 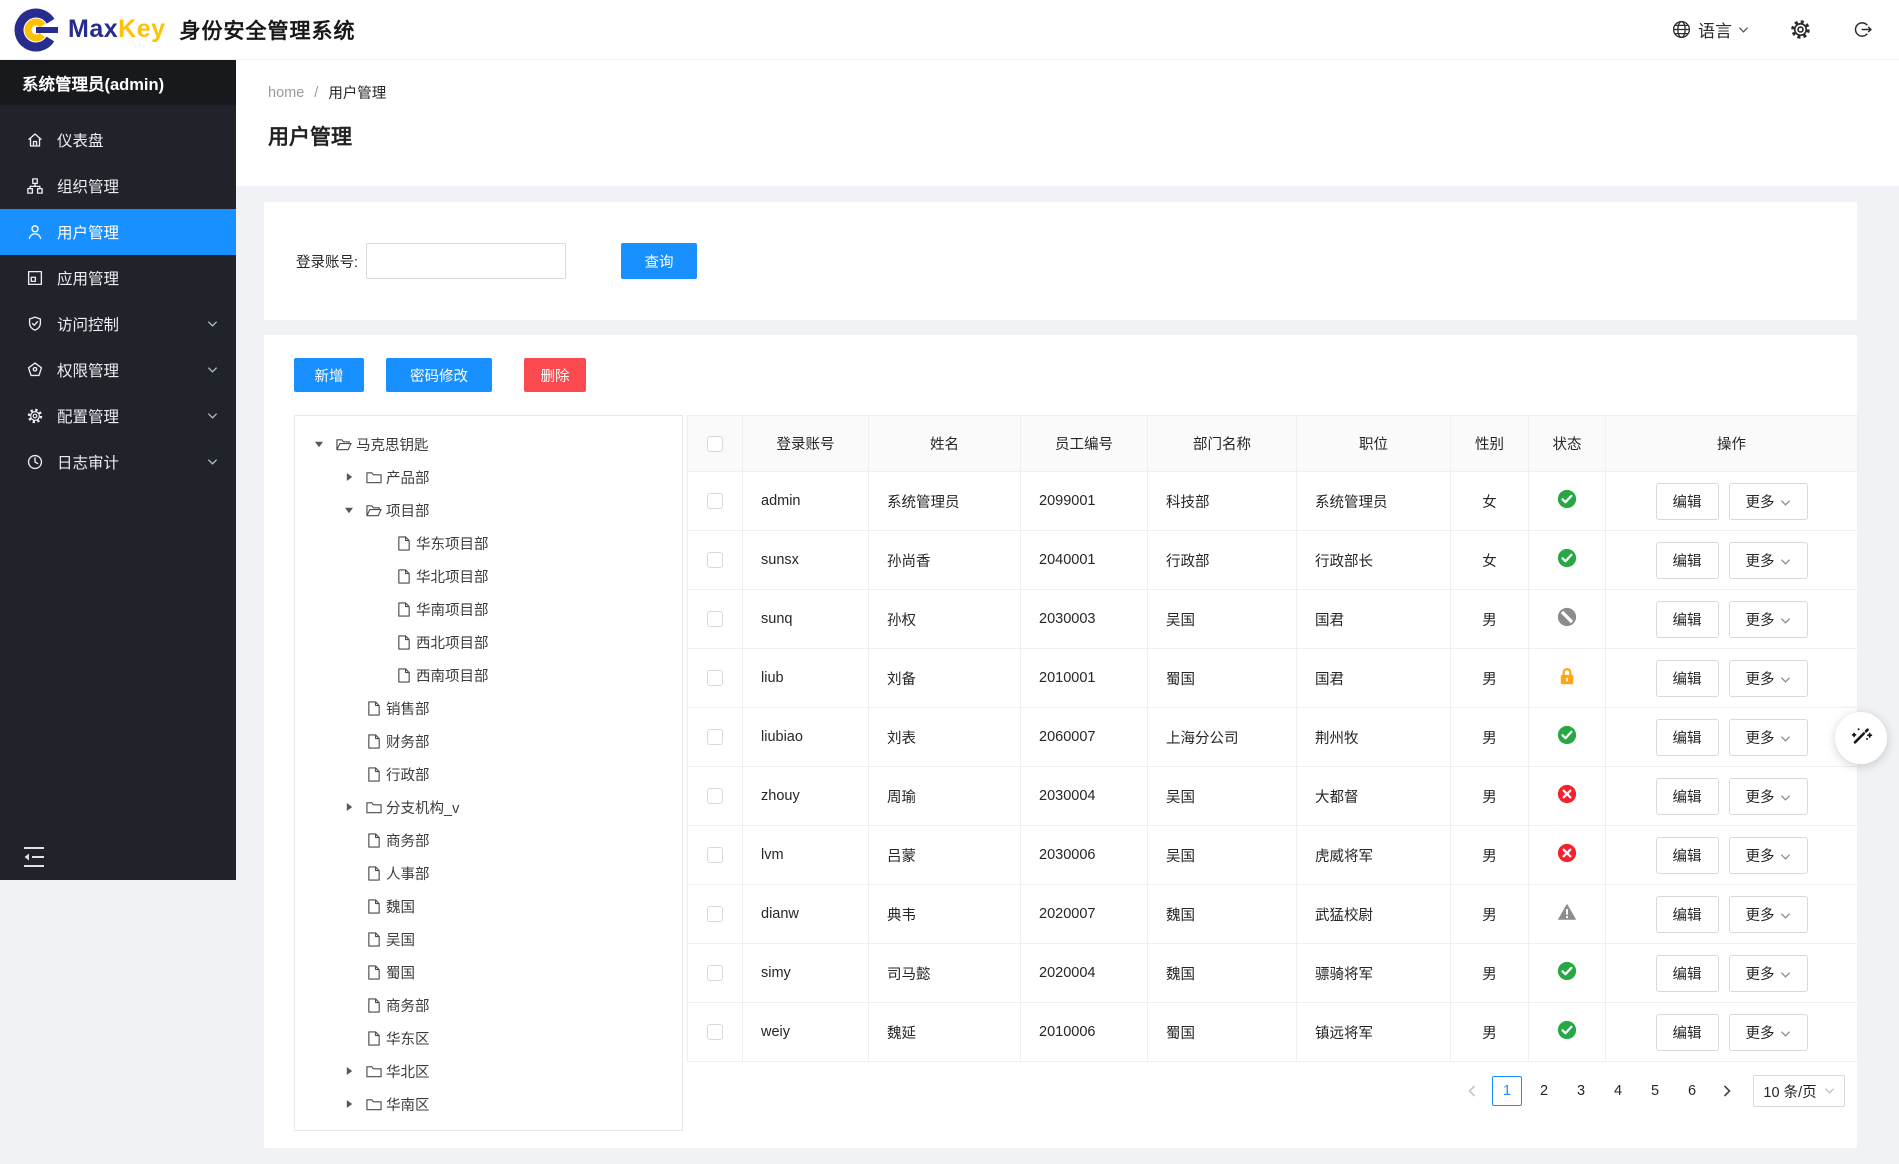 What do you see at coordinates (1567, 853) in the screenshot?
I see `status-error-icon` at bounding box center [1567, 853].